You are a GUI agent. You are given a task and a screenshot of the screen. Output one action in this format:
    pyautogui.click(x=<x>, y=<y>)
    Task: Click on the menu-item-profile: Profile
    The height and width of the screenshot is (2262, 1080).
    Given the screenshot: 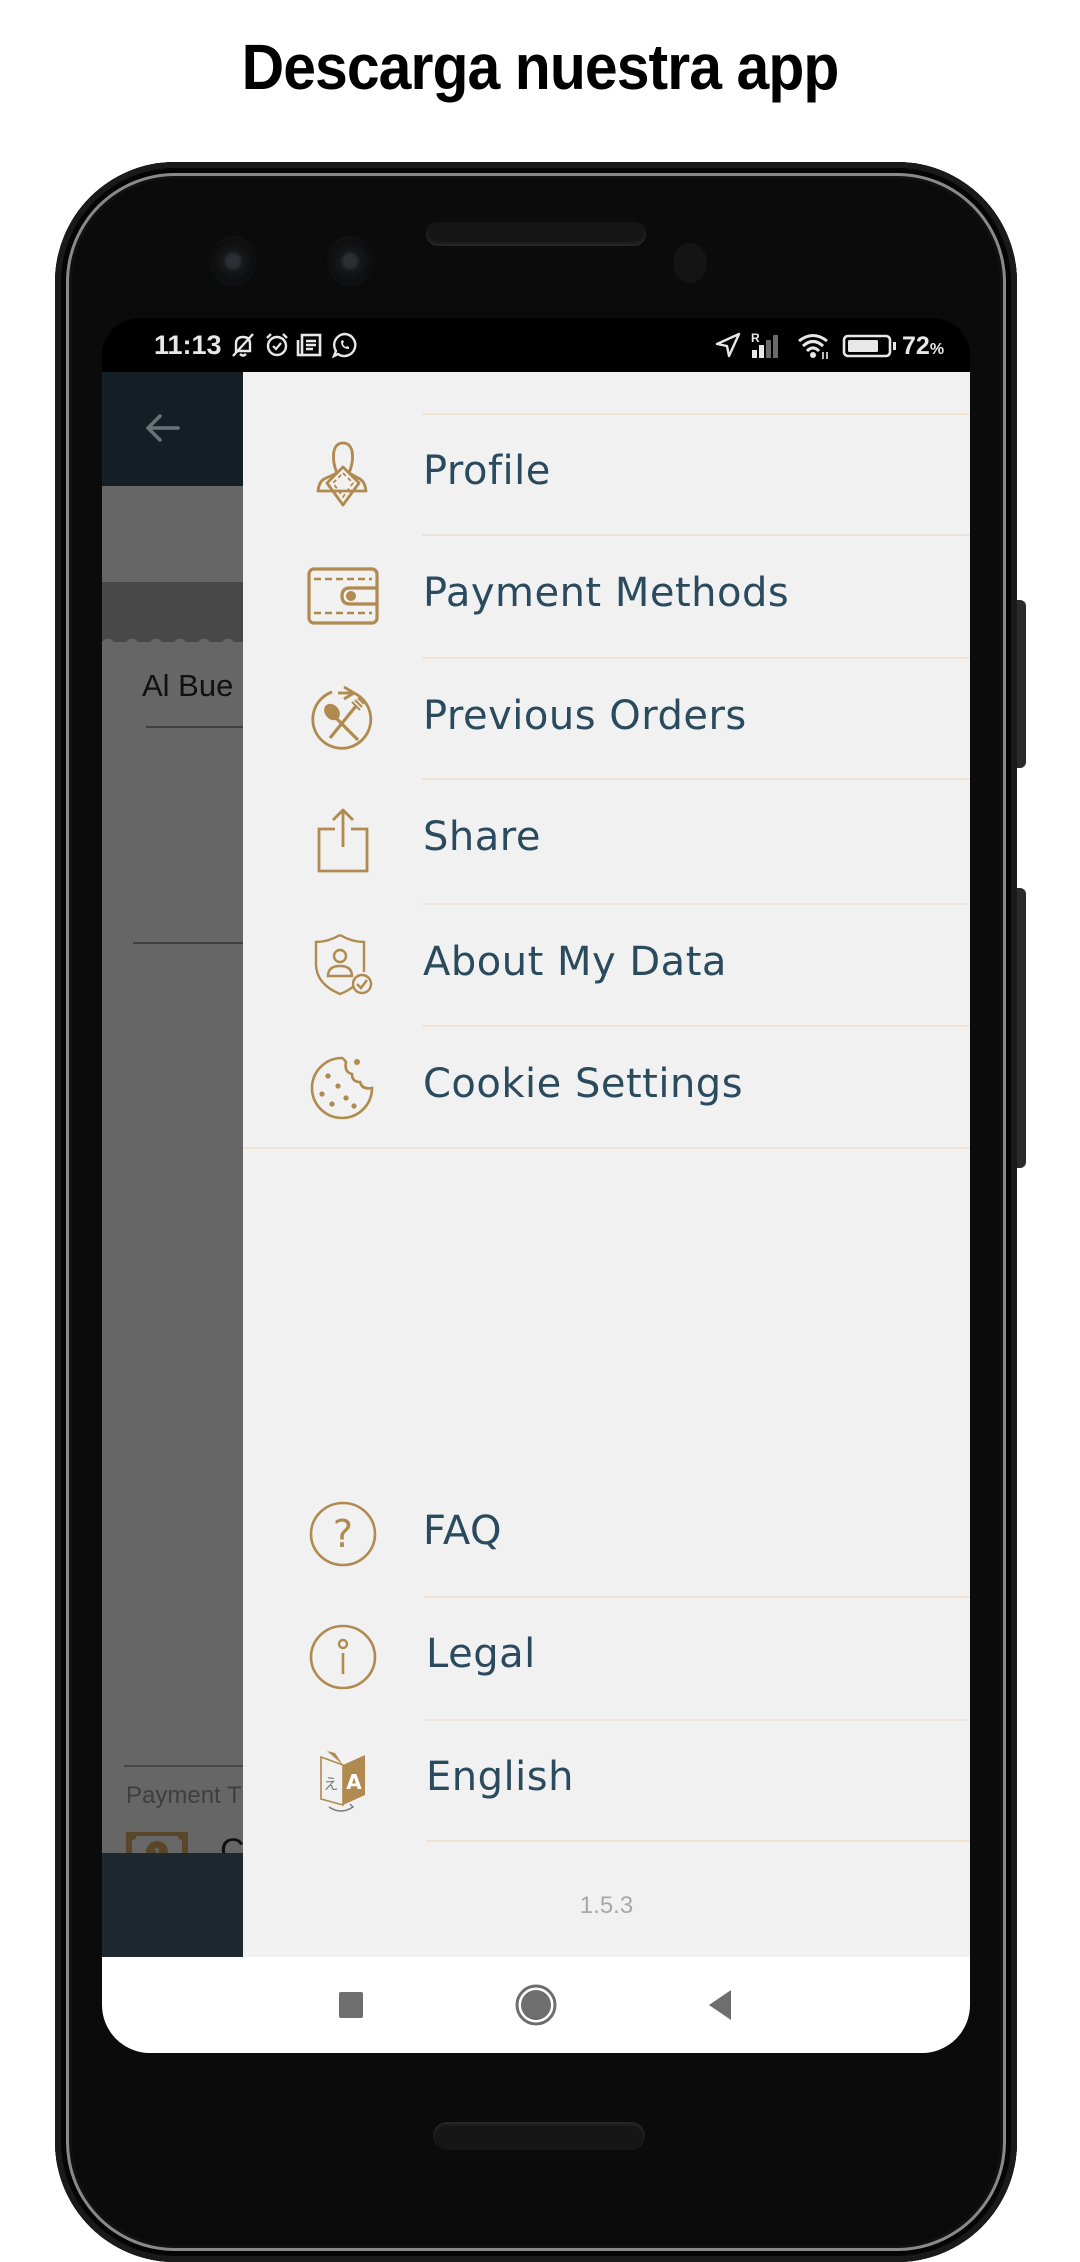 What is the action you would take?
    pyautogui.click(x=606, y=474)
    